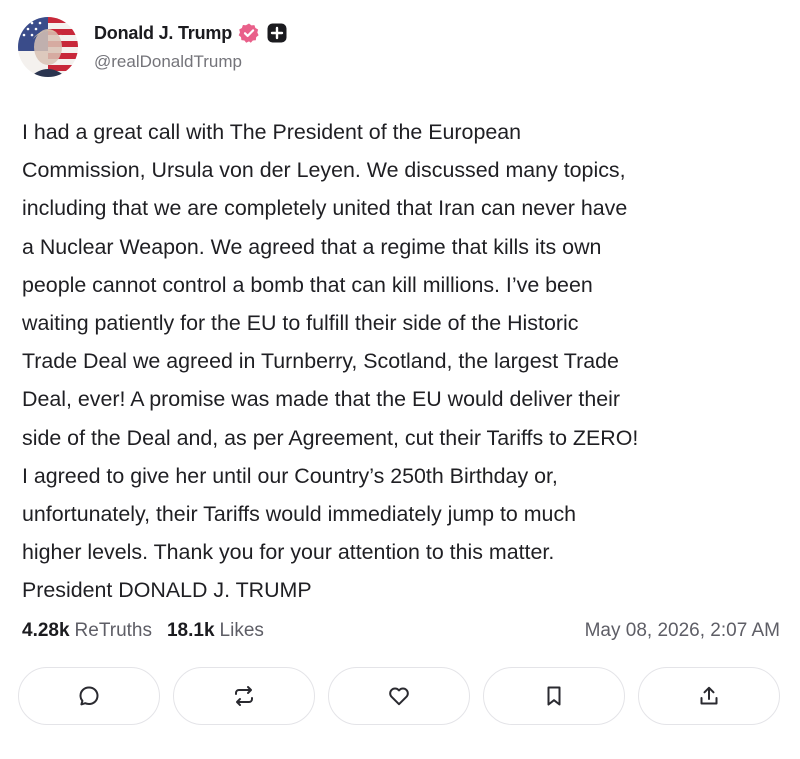 This screenshot has width=800, height=759. I want to click on verified-badge-icon, so click(249, 33).